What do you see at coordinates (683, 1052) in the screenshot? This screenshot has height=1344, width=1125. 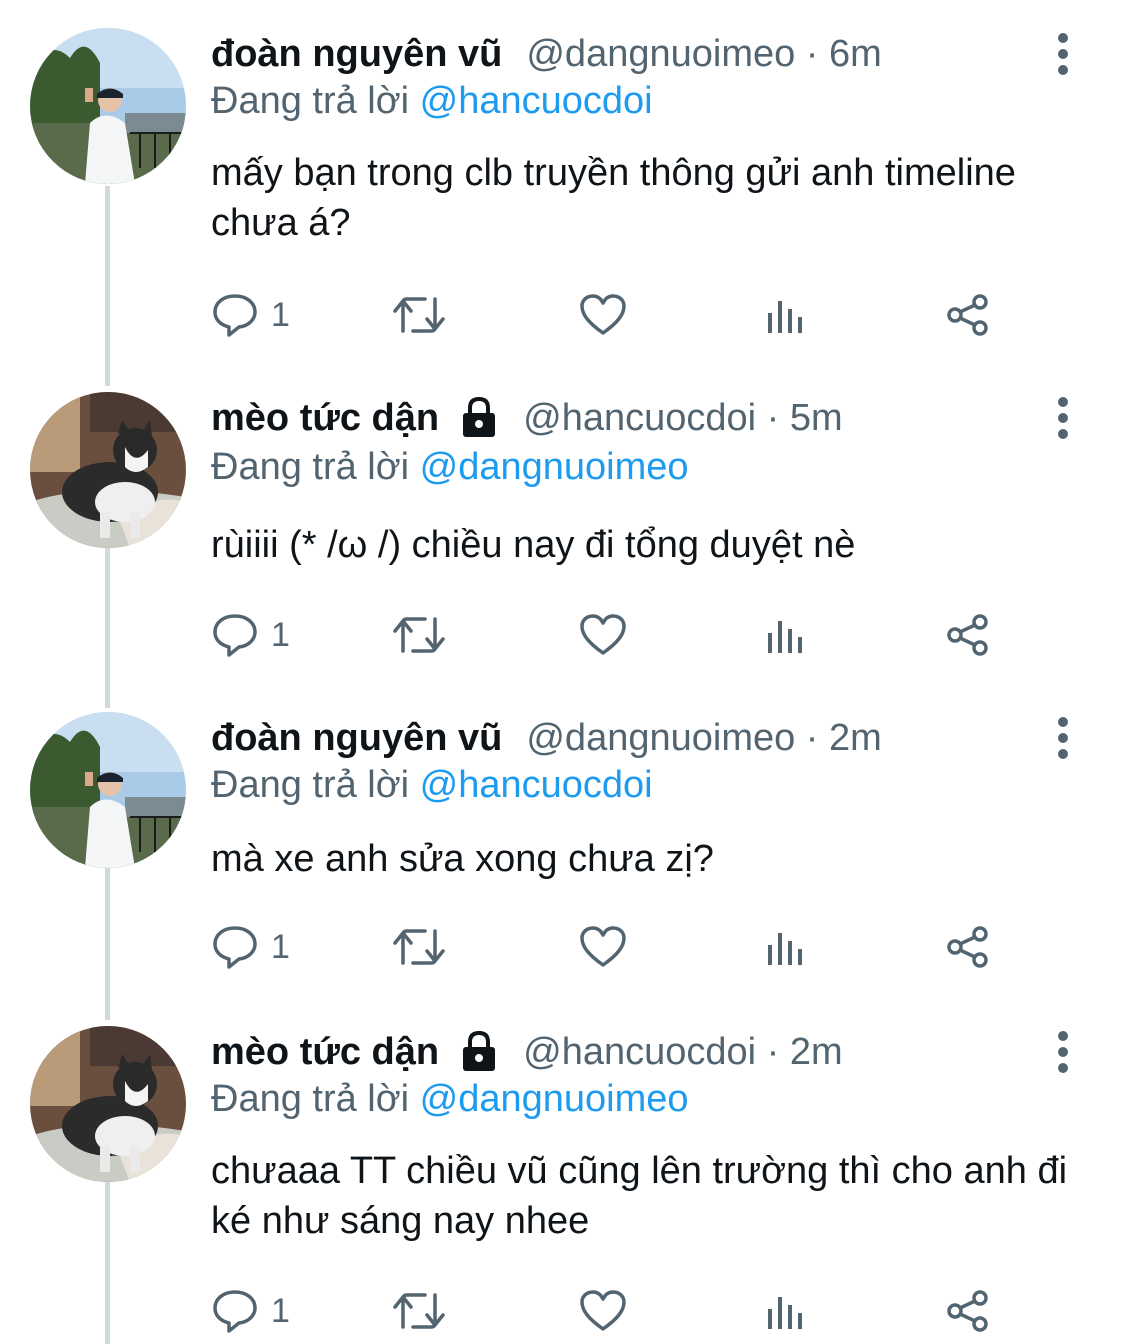 I see `handle-and-timestamp: @hancuocdoi · 2m` at bounding box center [683, 1052].